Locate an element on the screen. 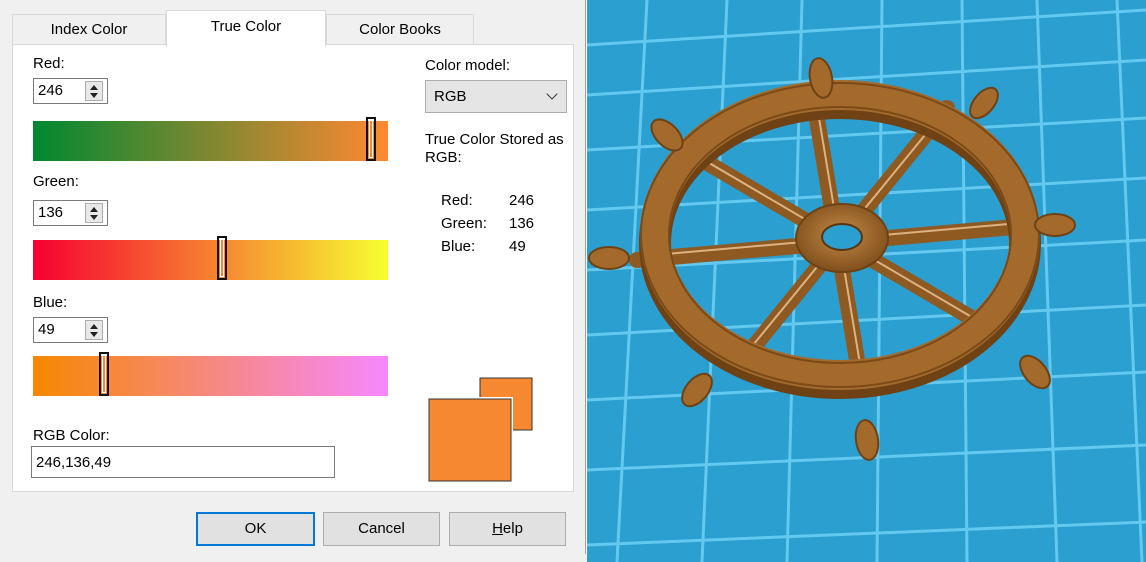 This screenshot has height=562, width=1146. ok-button: OK is located at coordinates (255, 529).